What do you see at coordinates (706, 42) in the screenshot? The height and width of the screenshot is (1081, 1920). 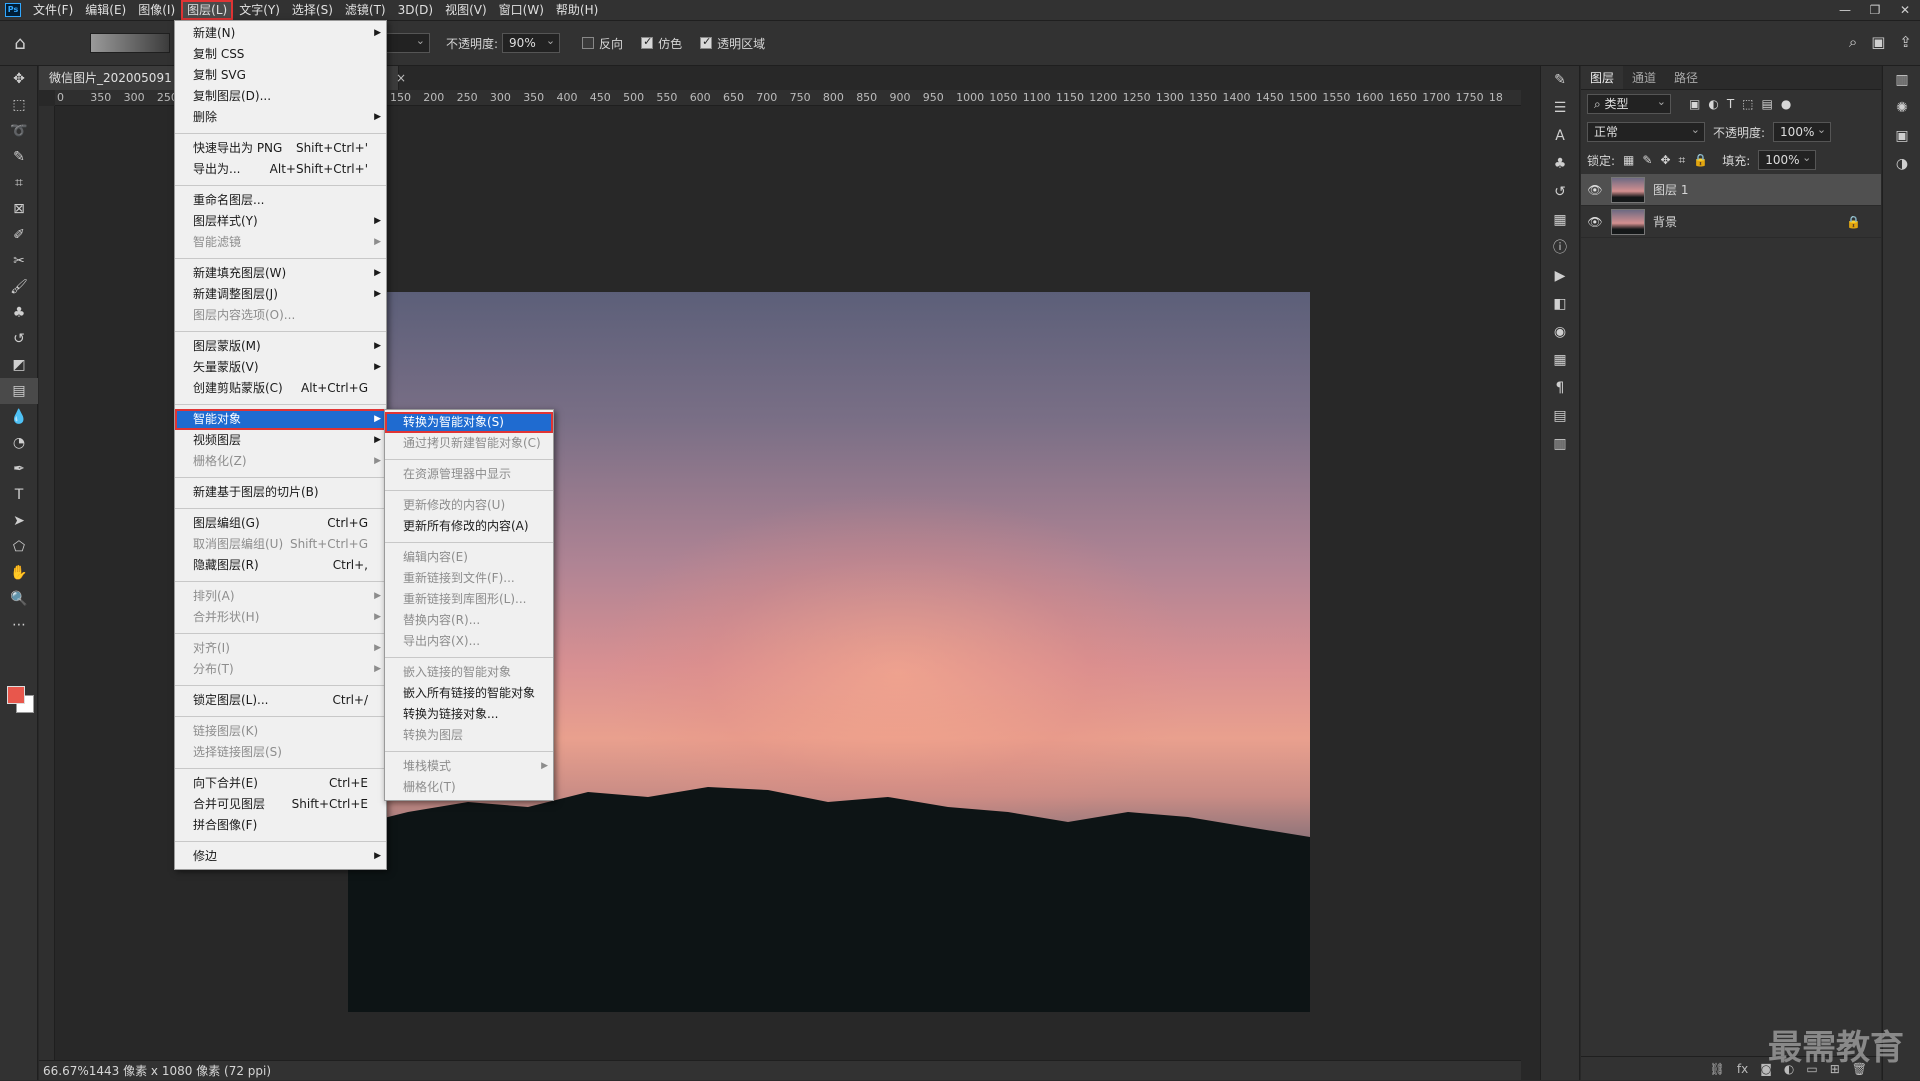 I see `transparency-checkbox` at bounding box center [706, 42].